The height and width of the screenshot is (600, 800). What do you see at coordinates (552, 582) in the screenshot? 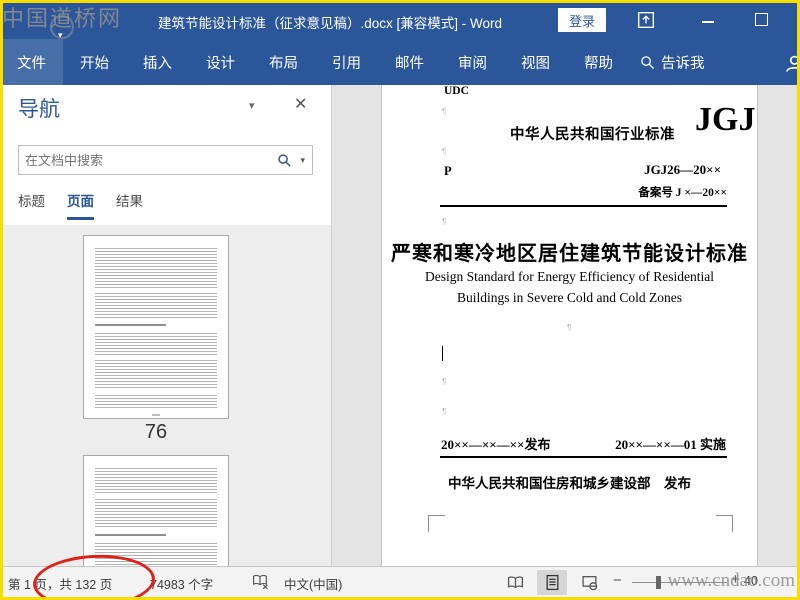
I see `print-layout-button` at bounding box center [552, 582].